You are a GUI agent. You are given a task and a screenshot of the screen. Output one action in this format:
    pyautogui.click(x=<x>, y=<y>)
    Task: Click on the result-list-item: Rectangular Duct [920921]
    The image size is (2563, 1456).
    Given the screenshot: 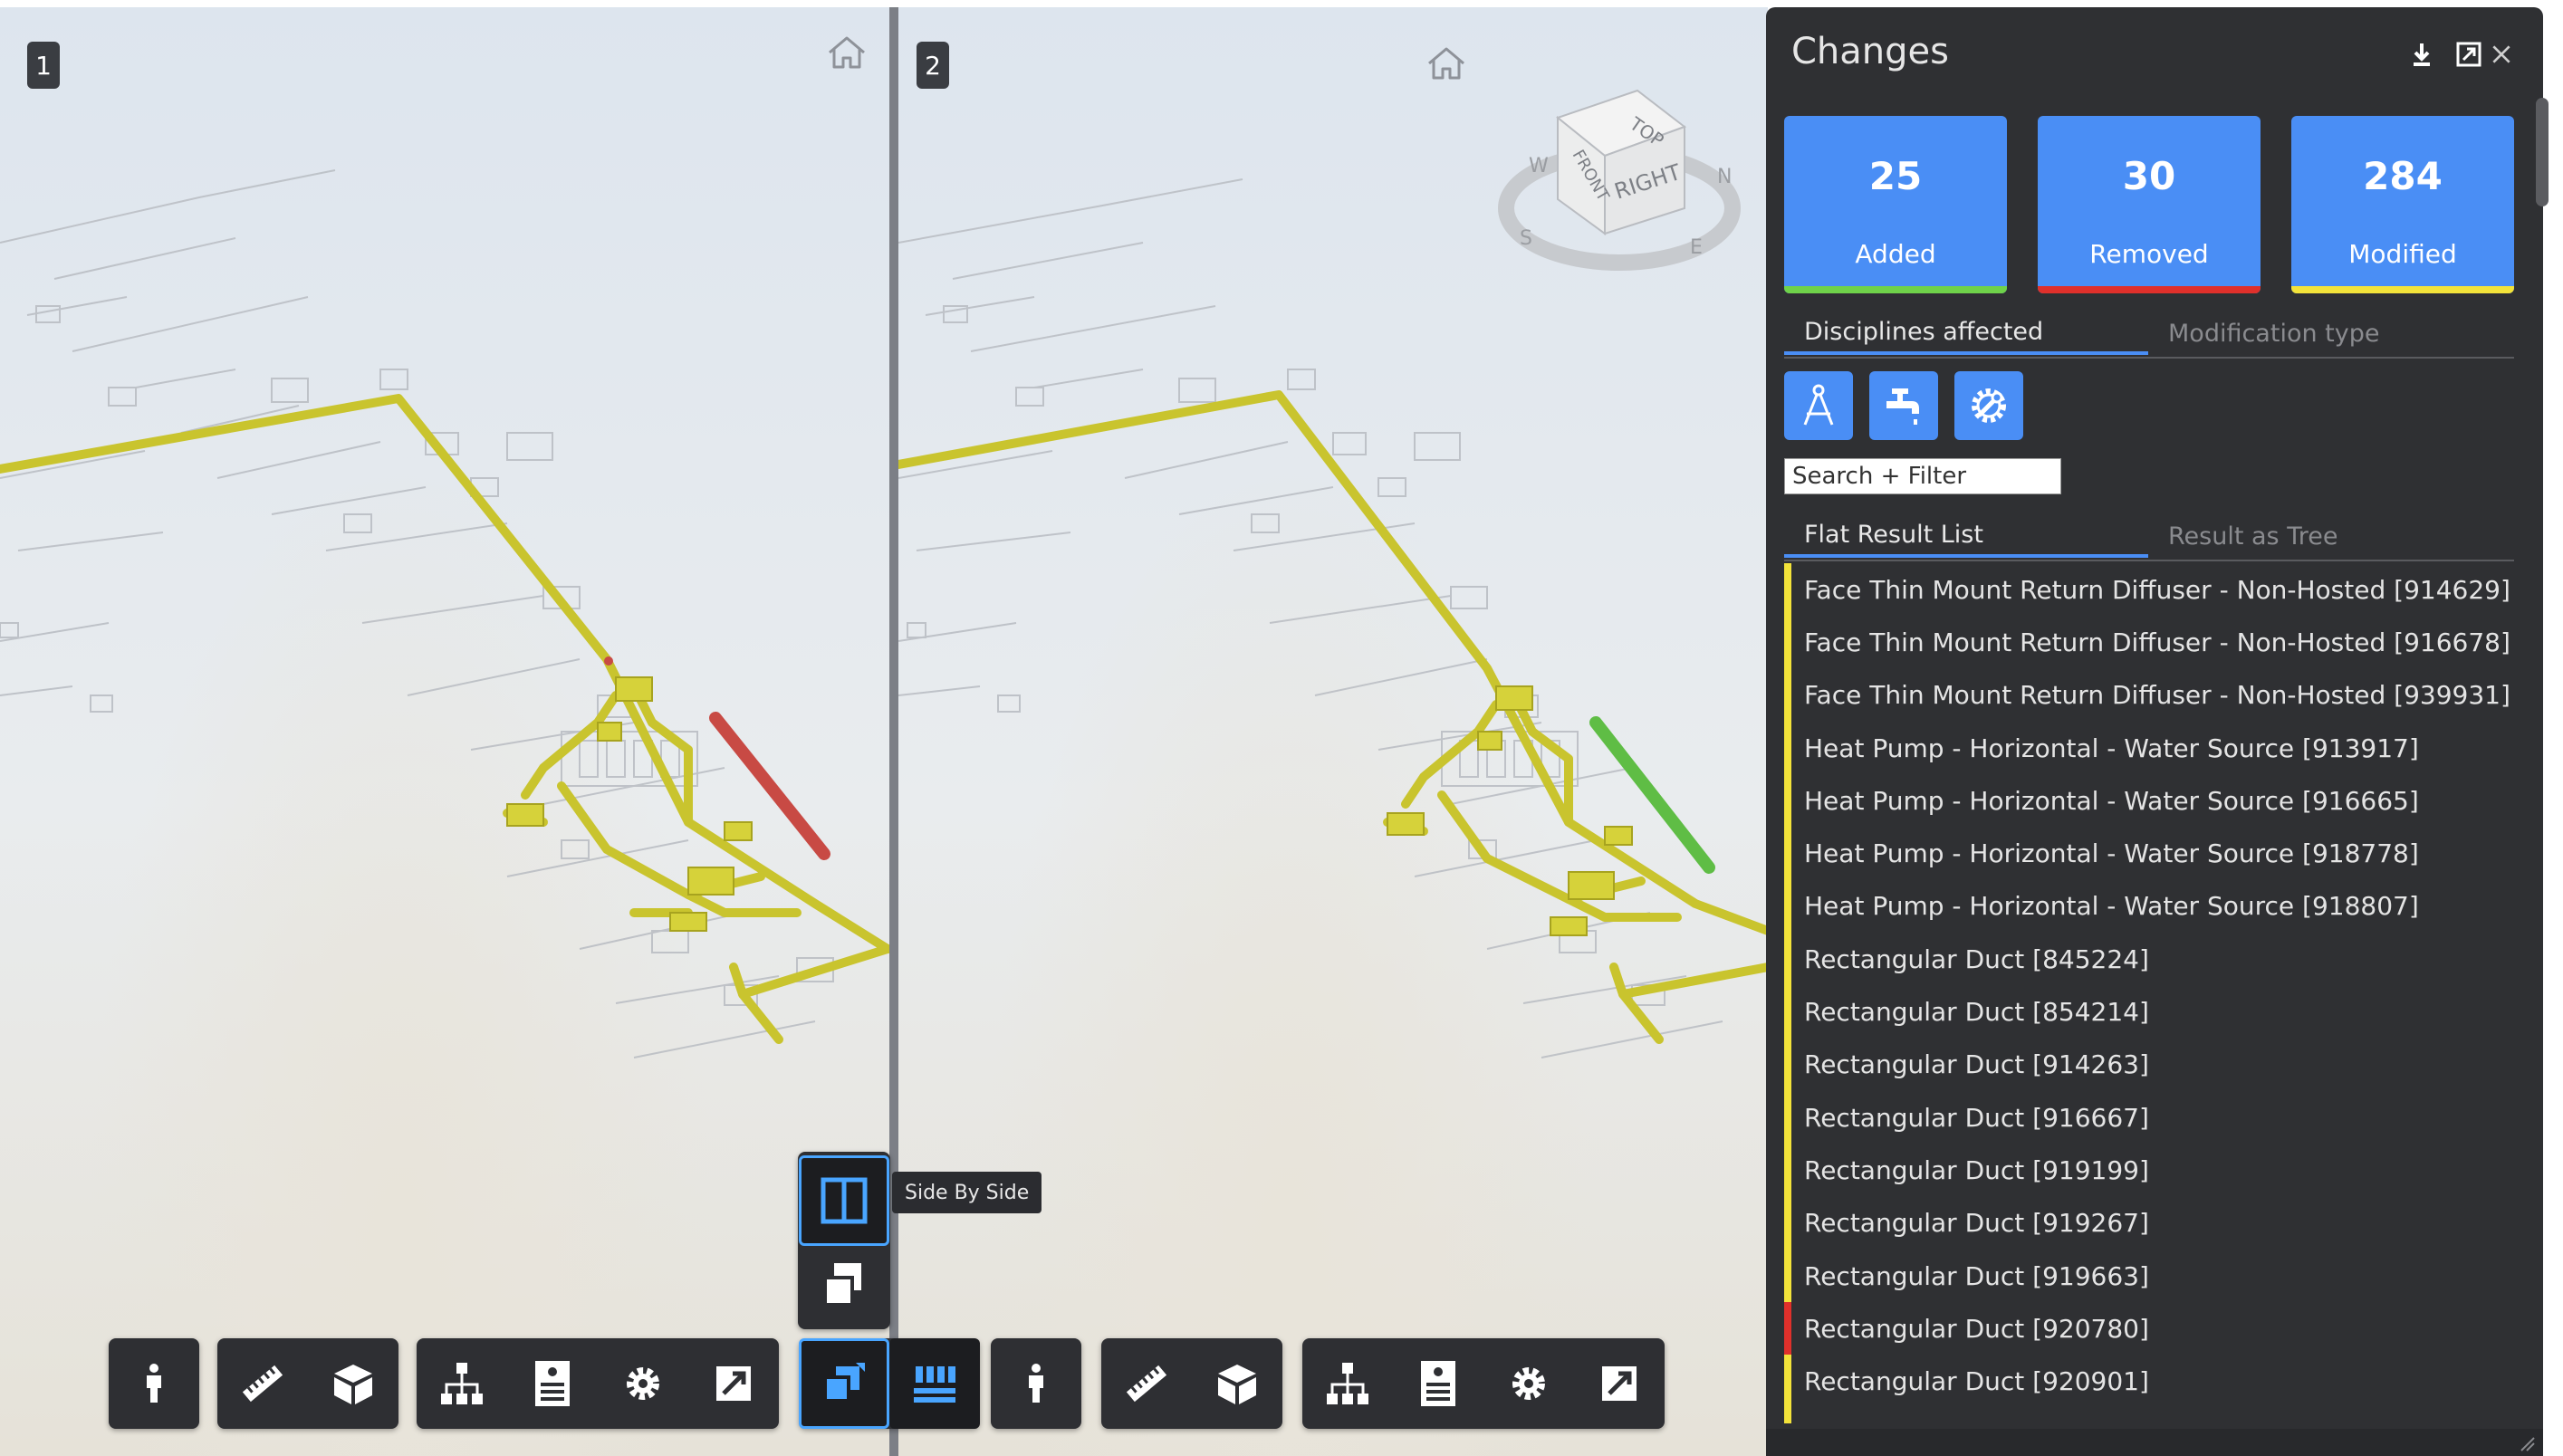 What is the action you would take?
    pyautogui.click(x=2147, y=1415)
    